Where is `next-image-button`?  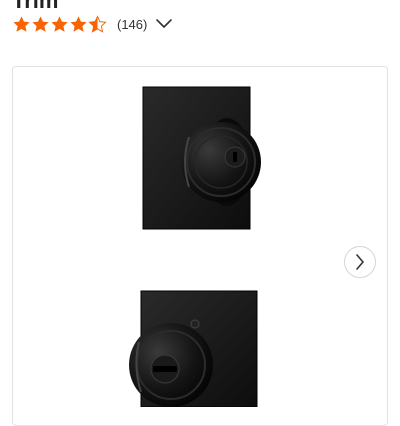 next-image-button is located at coordinates (360, 262).